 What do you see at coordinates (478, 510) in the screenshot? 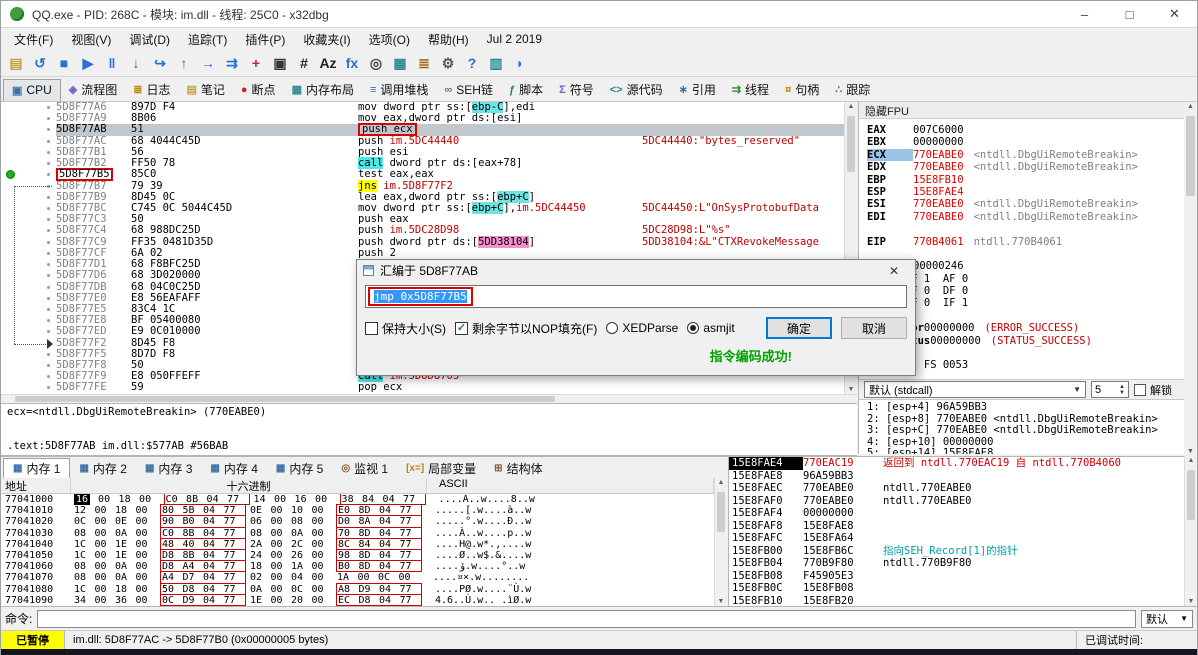
I see `dump-ascii-text: .....[.w....à..w` at bounding box center [478, 510].